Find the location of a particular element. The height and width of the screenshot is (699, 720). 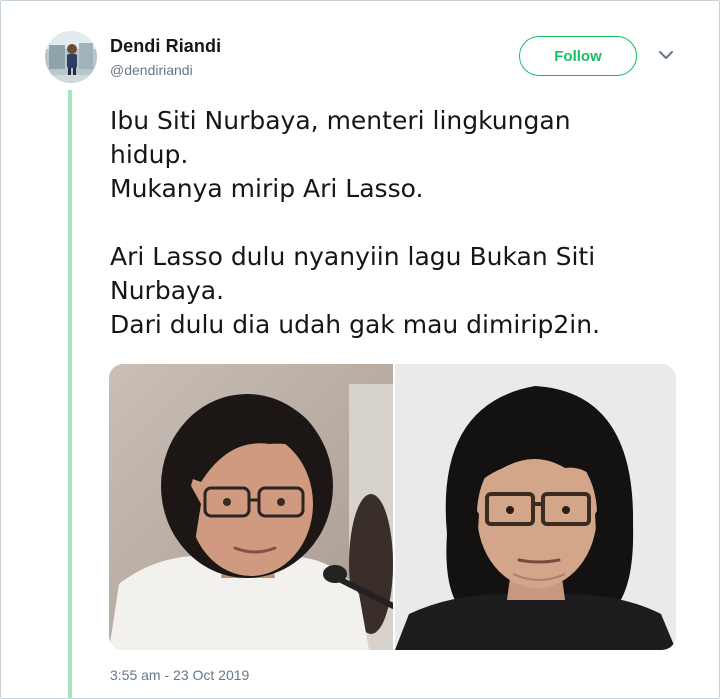

tweet-text-line: Mukanya mirip Ari Lasso. is located at coordinates (267, 188).